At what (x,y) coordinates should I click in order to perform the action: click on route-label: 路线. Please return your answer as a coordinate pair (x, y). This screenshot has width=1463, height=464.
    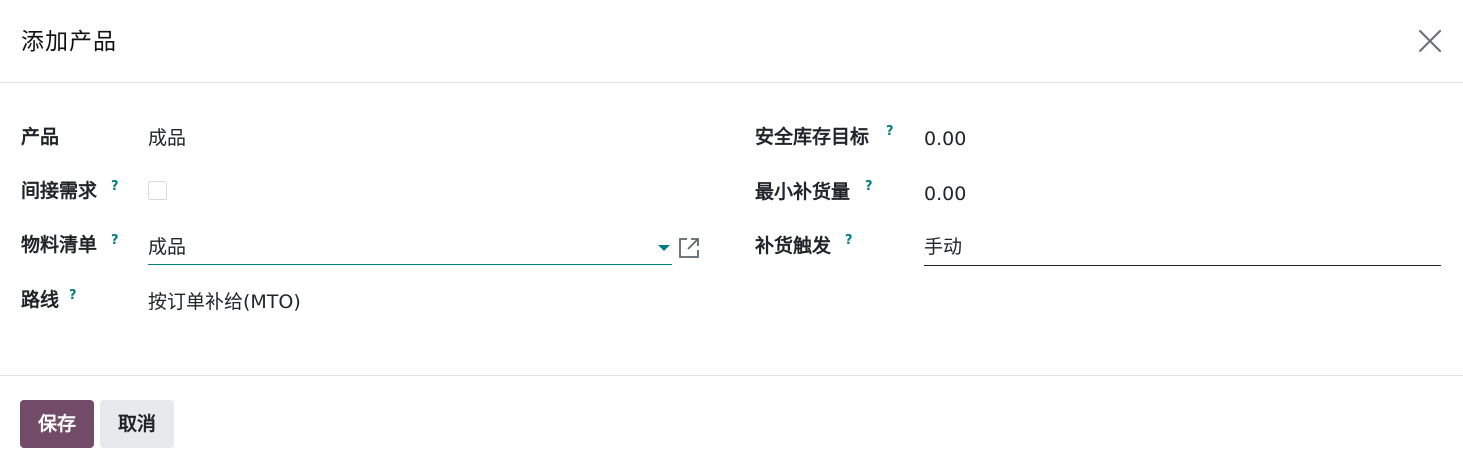
    Looking at the image, I should click on (40, 300).